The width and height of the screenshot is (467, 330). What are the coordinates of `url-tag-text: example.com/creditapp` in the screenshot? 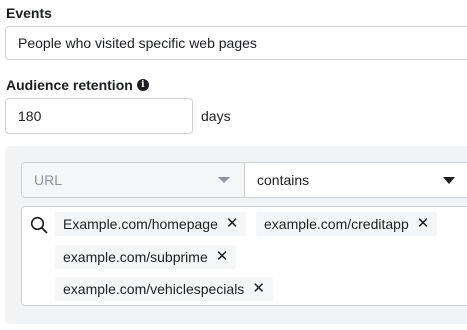 It's located at (336, 224).